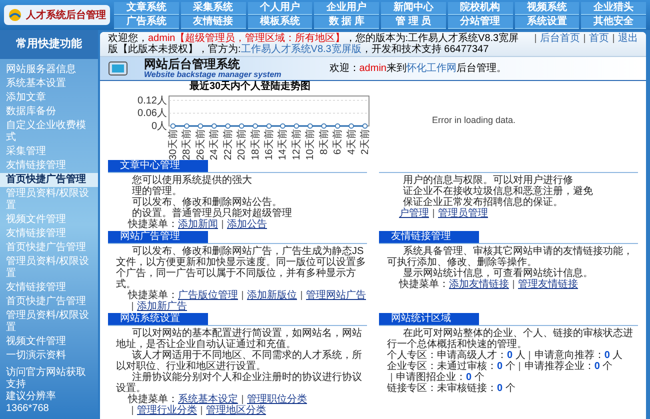 Image resolution: width=650 pixels, height=419 pixels. I want to click on stat-text: 申请图招企业：0 个, so click(440, 377).